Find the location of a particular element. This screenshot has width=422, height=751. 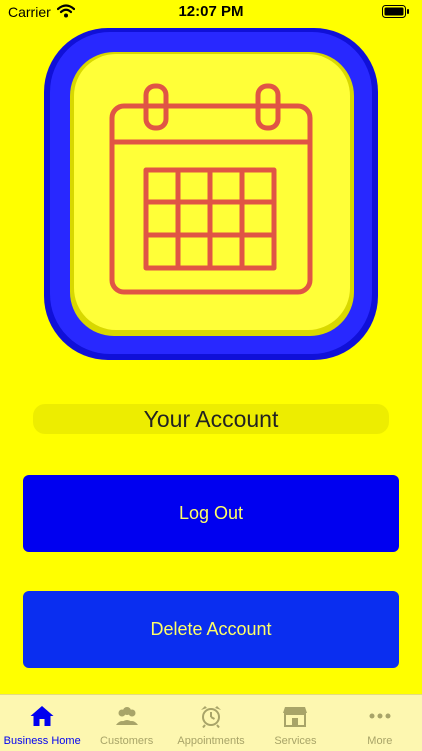

alarm-clock-icon is located at coordinates (211, 717).